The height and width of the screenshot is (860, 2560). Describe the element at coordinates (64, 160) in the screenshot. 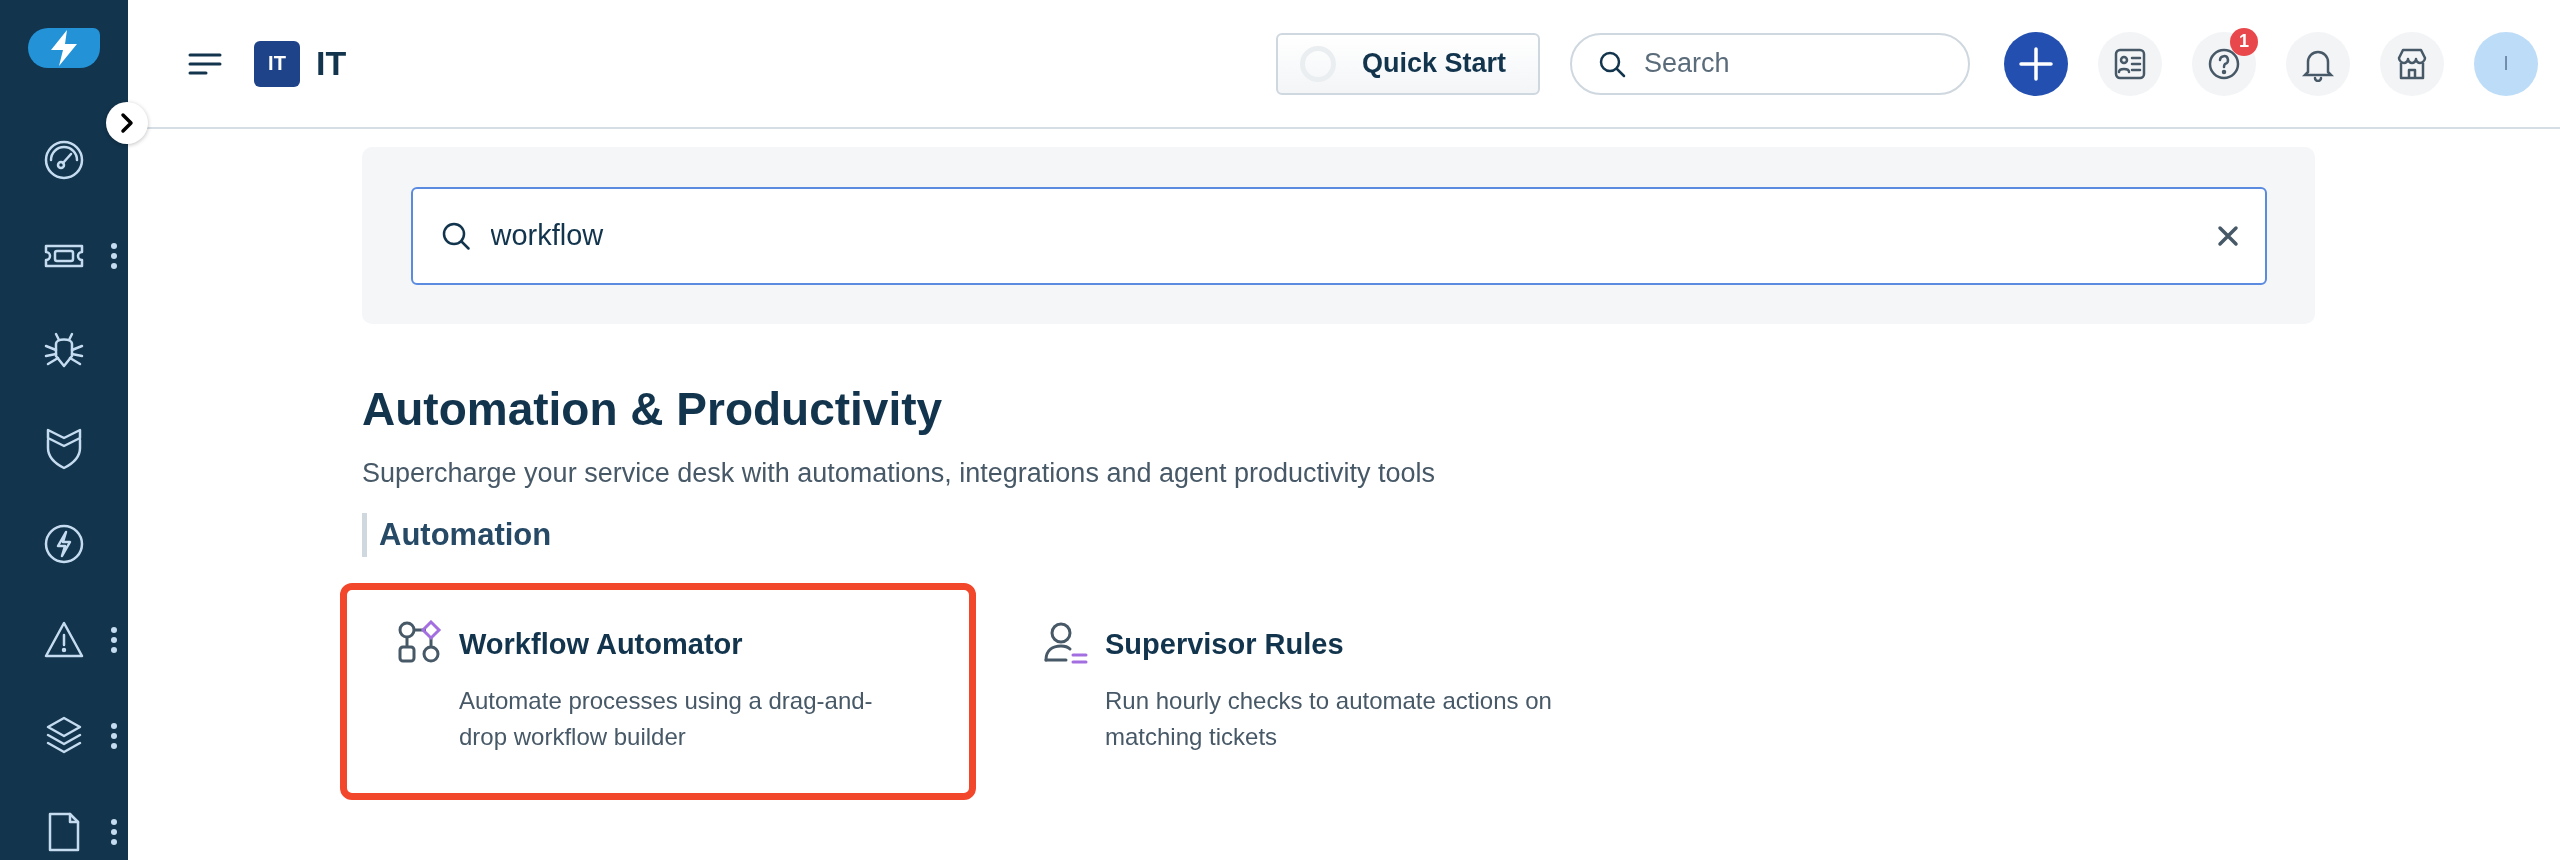

I see `gauge-icon` at that location.